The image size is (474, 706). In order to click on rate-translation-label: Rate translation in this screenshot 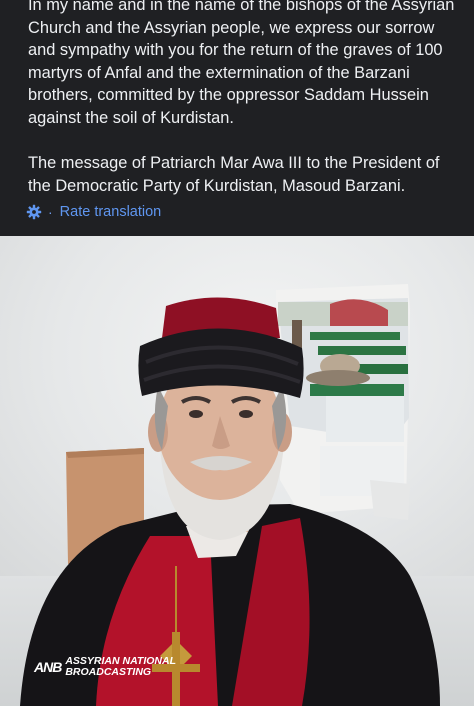, I will do `click(110, 212)`.